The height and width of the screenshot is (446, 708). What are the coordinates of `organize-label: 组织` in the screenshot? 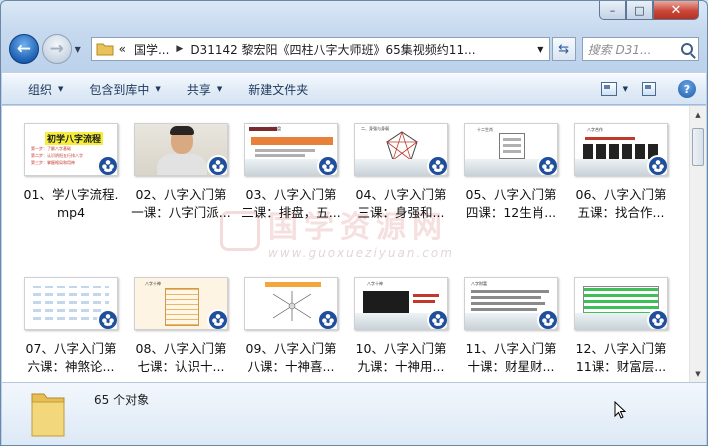 It's located at (40, 89).